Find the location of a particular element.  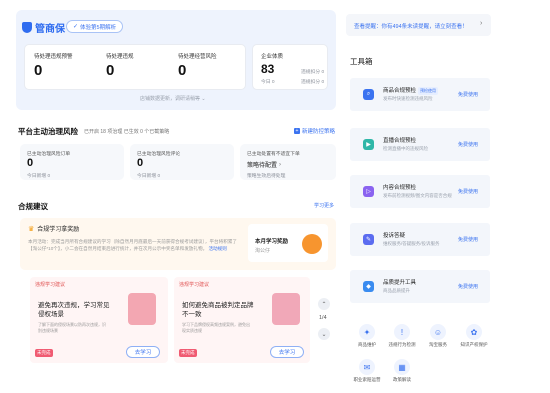

award-rules-link: 活动规则 is located at coordinates (217, 248).